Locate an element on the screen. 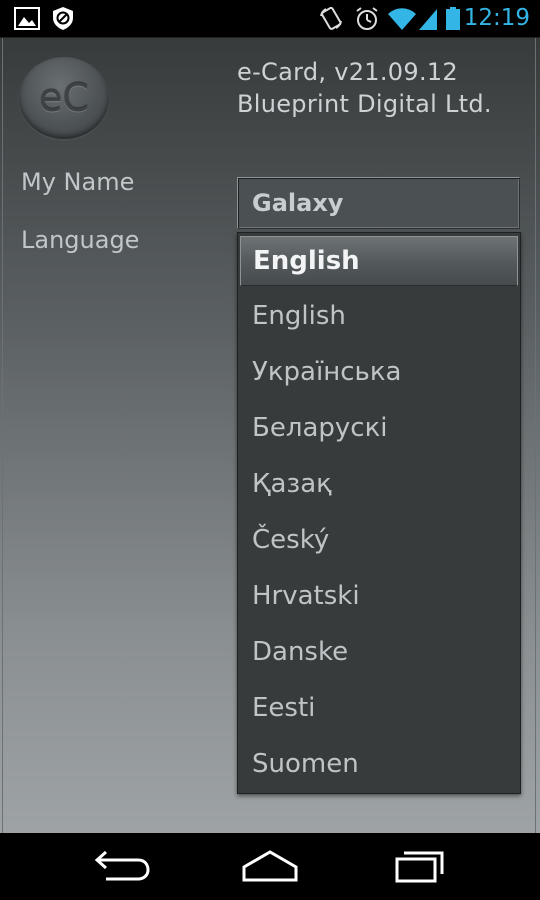  language-label: Language is located at coordinates (80, 240).